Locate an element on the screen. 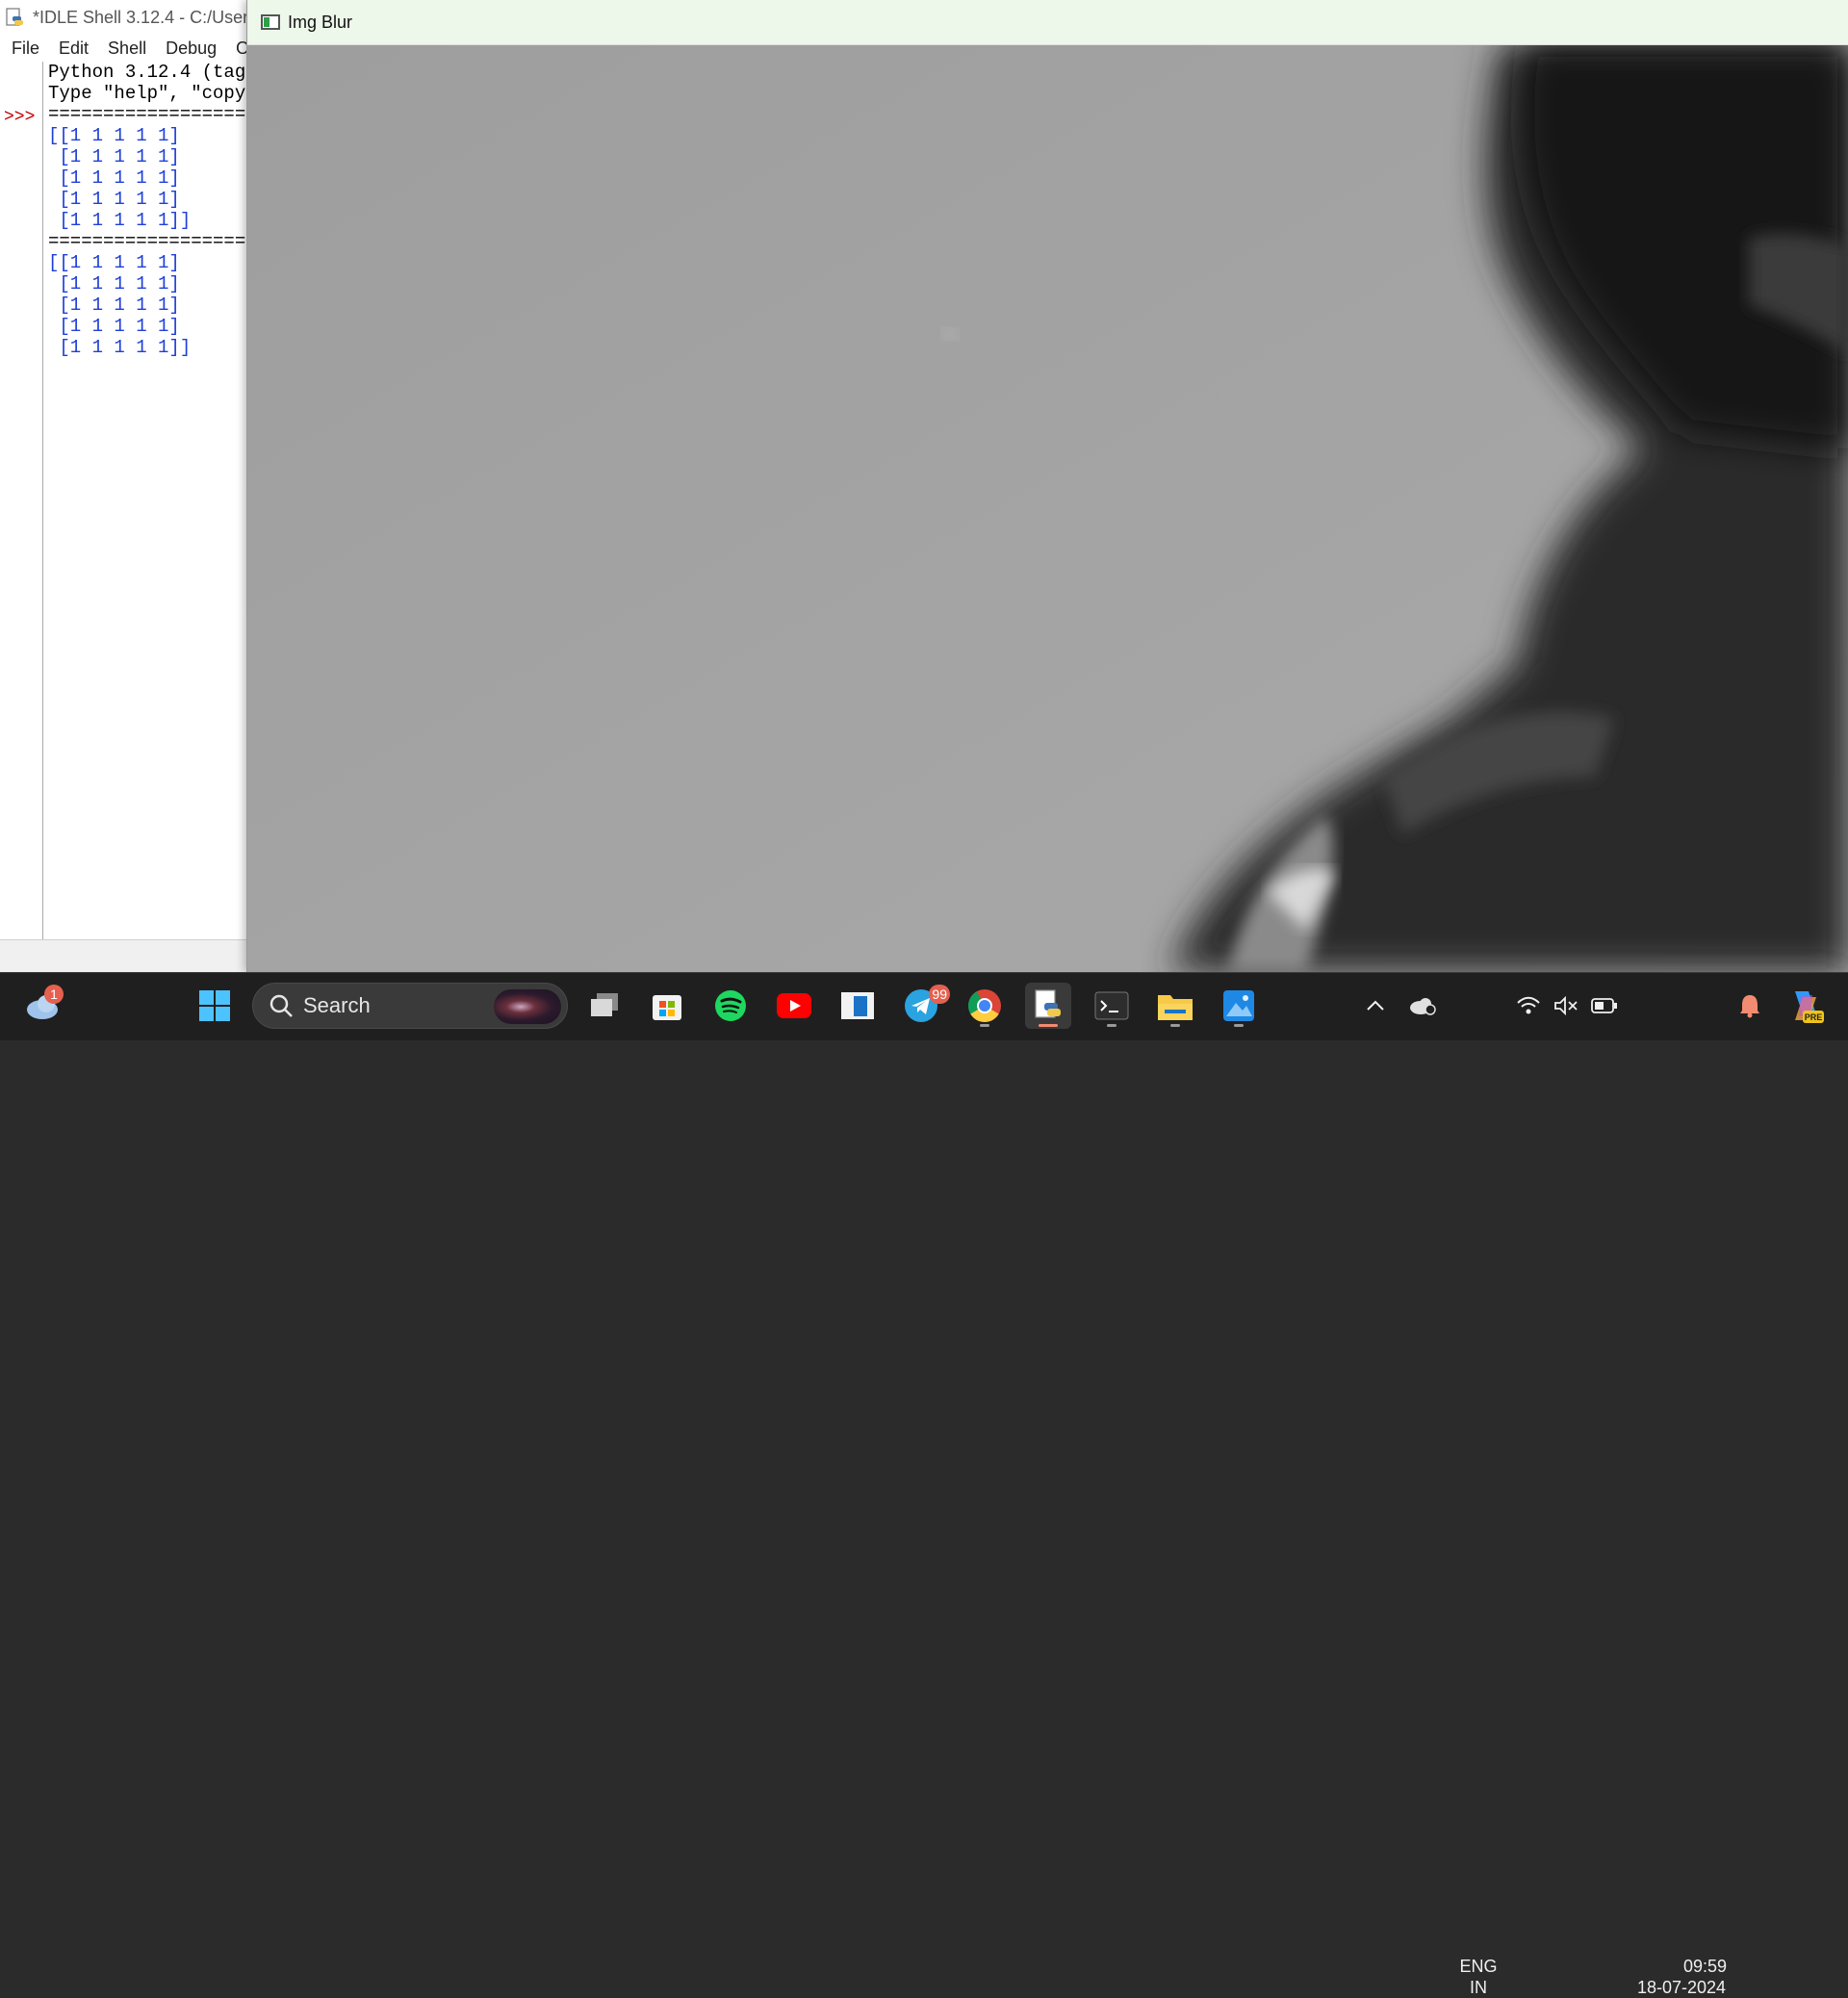 This screenshot has width=1848, height=1998. language-label: ENG is located at coordinates (1478, 1966).